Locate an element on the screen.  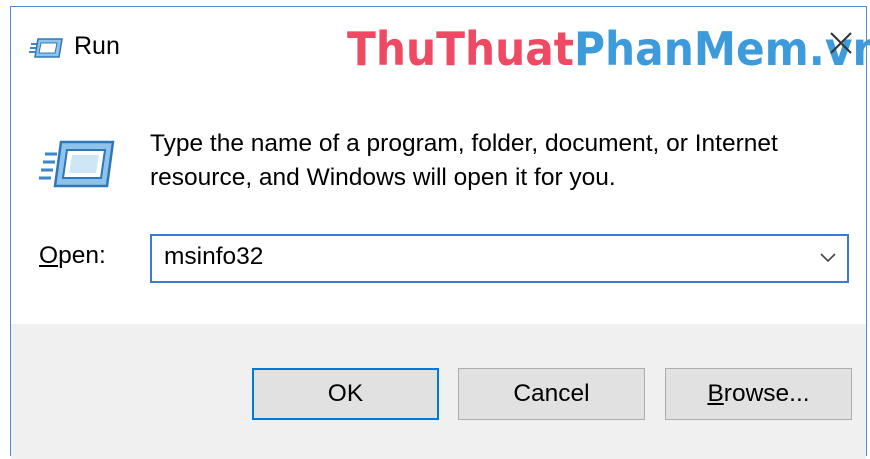
open-input: msinfo32 is located at coordinates (213, 257).